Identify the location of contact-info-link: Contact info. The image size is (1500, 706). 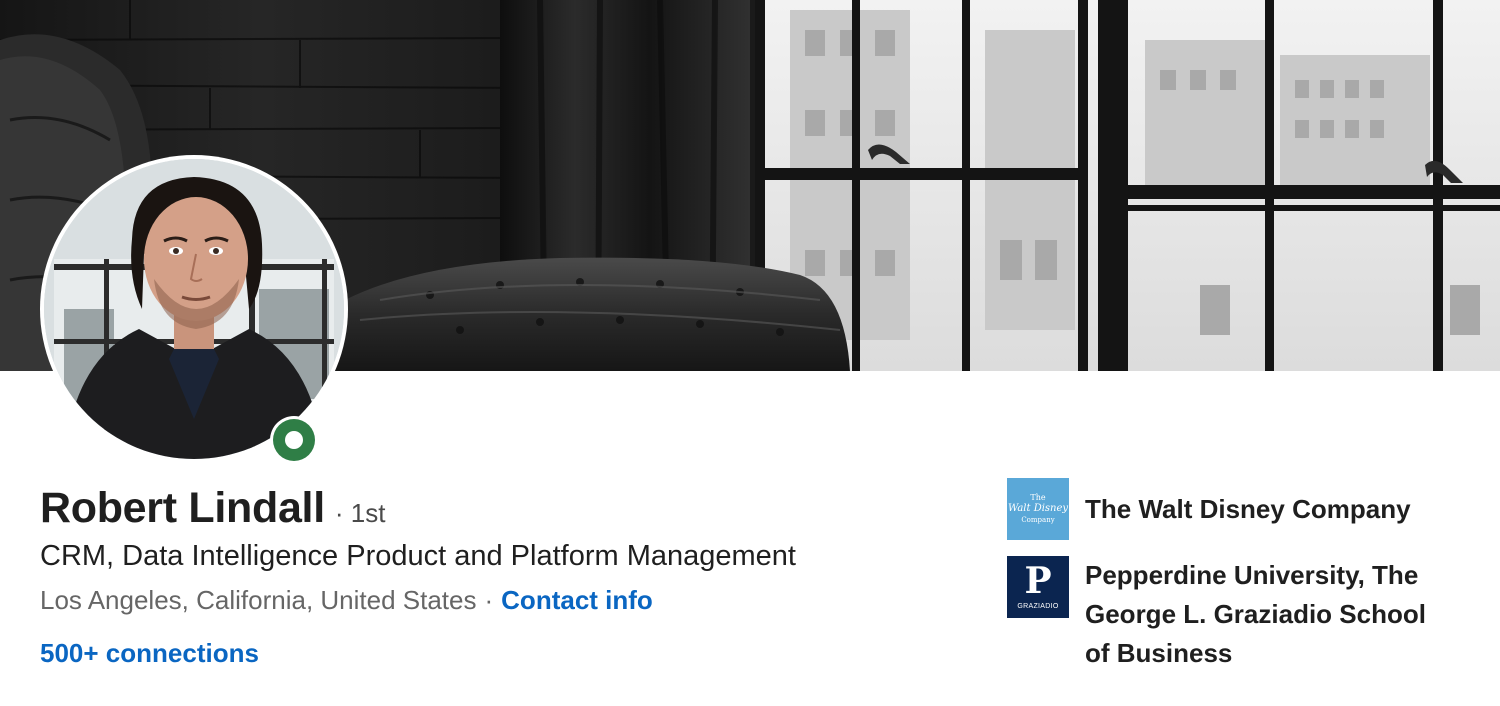
(577, 600).